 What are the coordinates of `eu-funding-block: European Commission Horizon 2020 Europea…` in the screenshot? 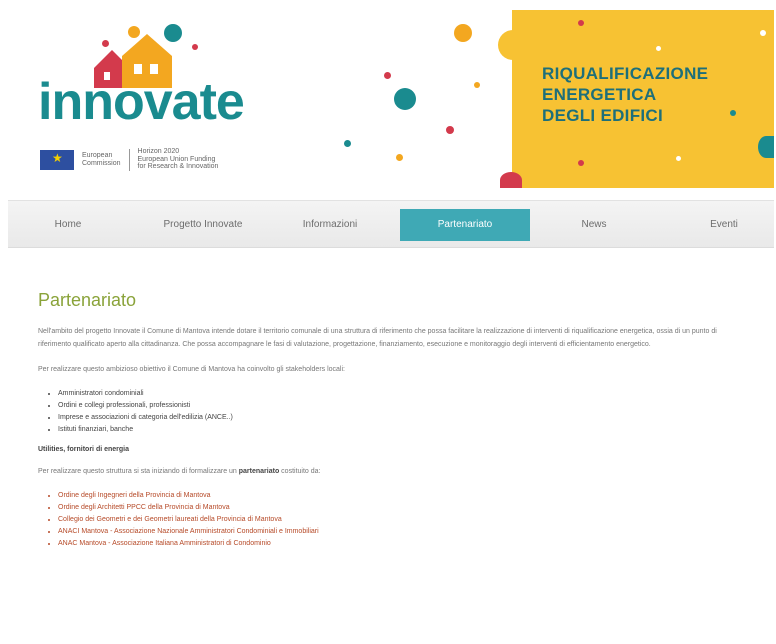 It's located at (129, 159).